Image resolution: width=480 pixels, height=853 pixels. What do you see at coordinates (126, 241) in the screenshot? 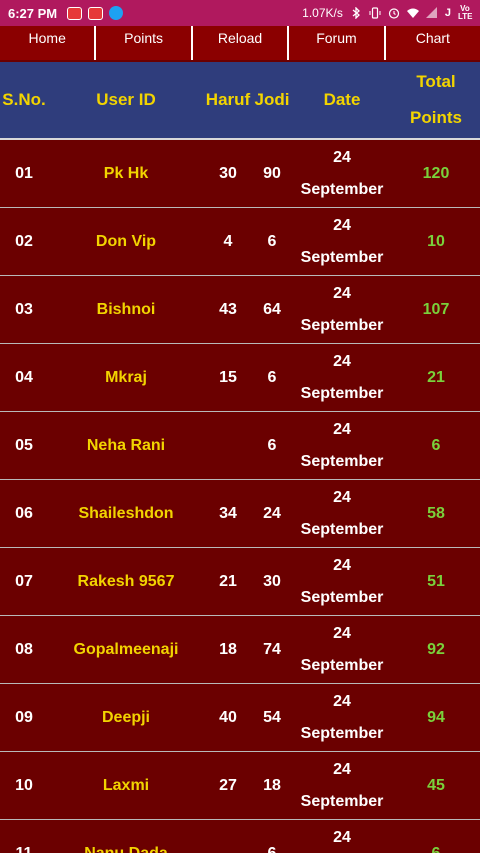
I see `row-user-id: Don Vip` at bounding box center [126, 241].